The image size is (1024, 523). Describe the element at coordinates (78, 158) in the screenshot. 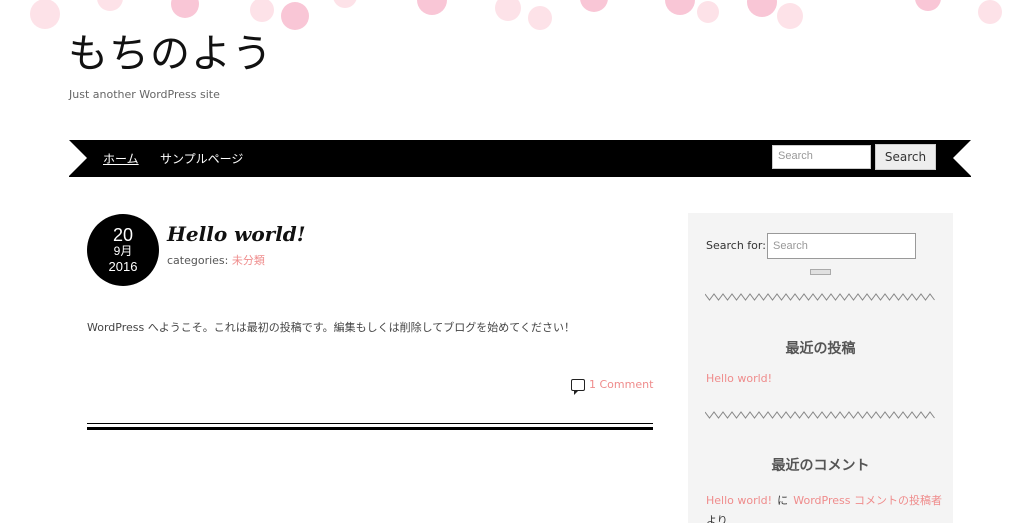

I see `nav-notch-left` at that location.